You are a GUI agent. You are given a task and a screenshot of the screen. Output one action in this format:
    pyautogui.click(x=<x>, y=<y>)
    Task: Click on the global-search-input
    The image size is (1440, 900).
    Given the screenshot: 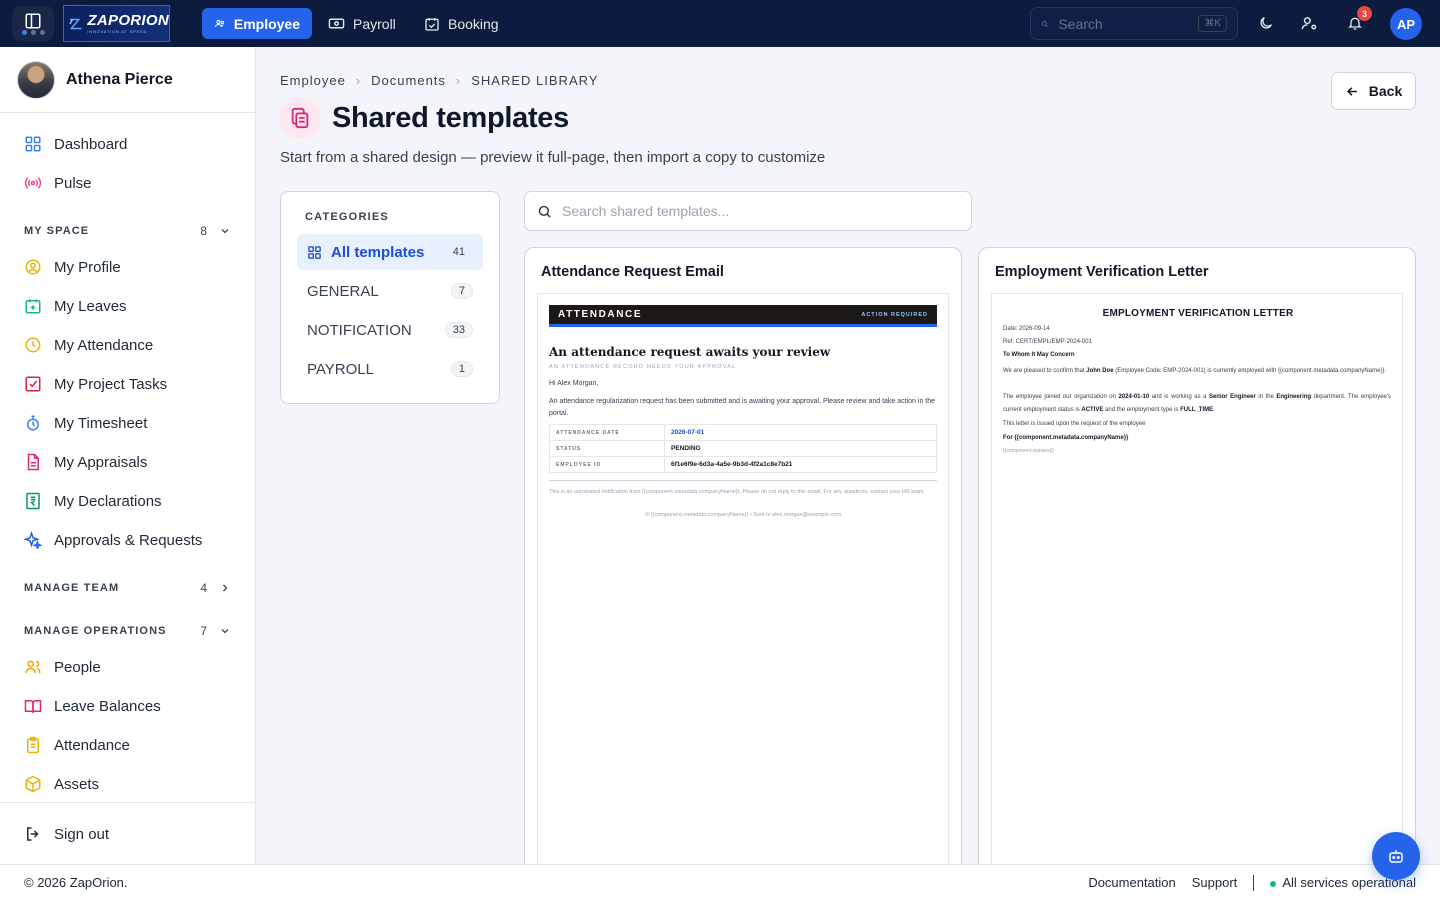 What is the action you would take?
    pyautogui.click(x=1123, y=23)
    